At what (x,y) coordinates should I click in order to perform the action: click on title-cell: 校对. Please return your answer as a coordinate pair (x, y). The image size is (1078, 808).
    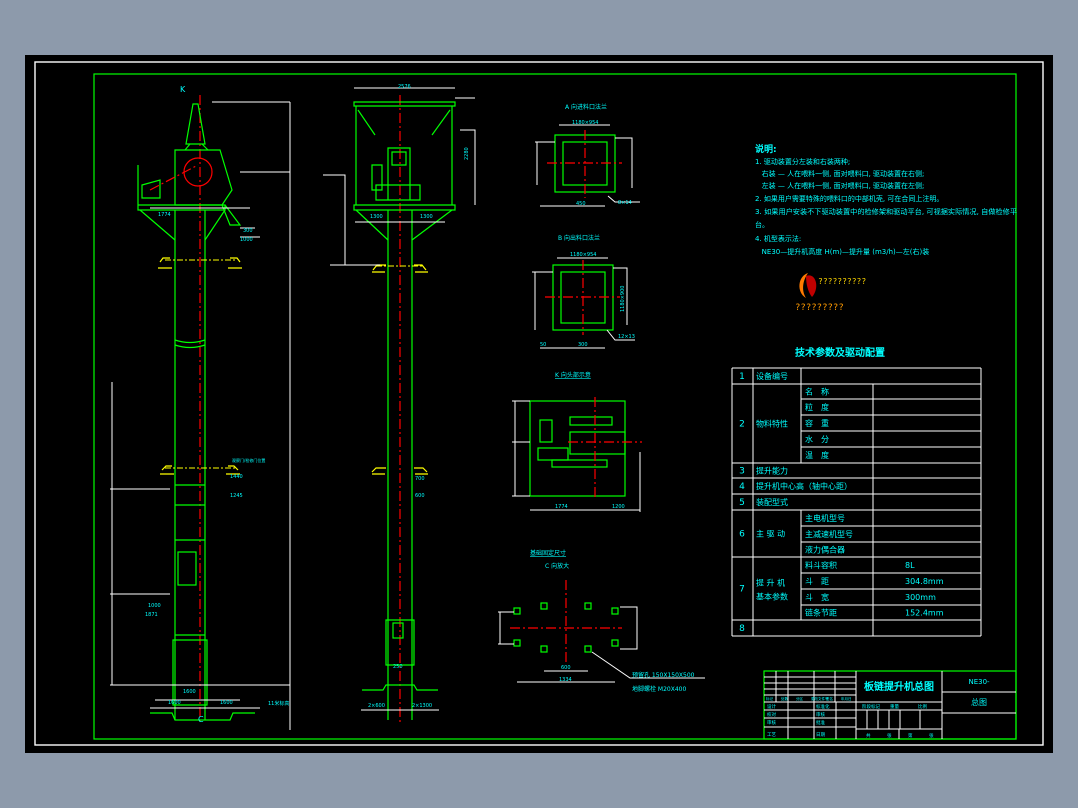
    Looking at the image, I should click on (771, 714).